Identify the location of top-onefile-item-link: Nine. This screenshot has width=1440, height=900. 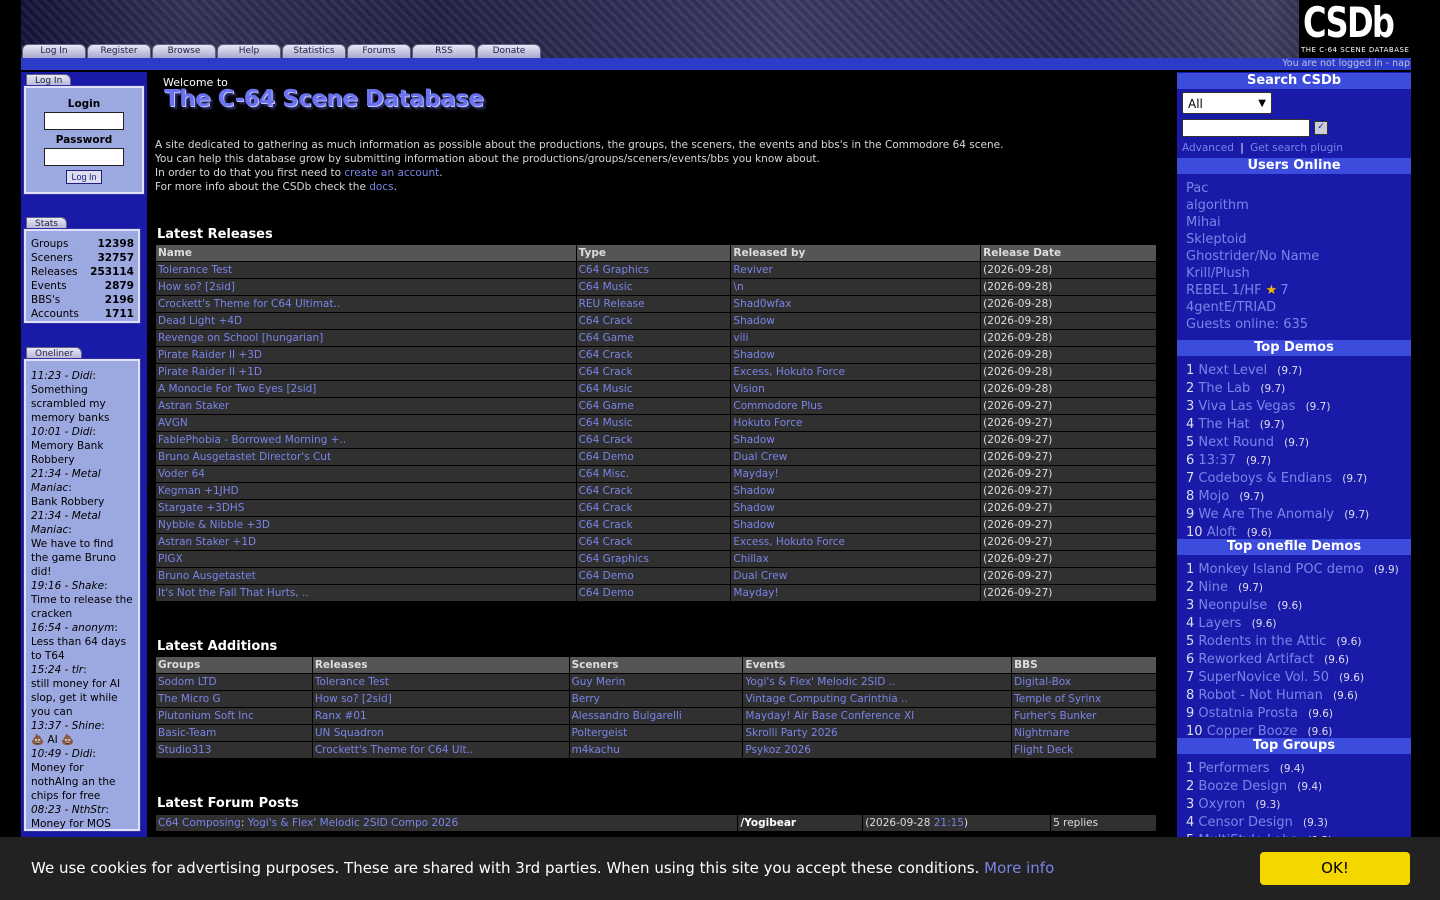
(1213, 587).